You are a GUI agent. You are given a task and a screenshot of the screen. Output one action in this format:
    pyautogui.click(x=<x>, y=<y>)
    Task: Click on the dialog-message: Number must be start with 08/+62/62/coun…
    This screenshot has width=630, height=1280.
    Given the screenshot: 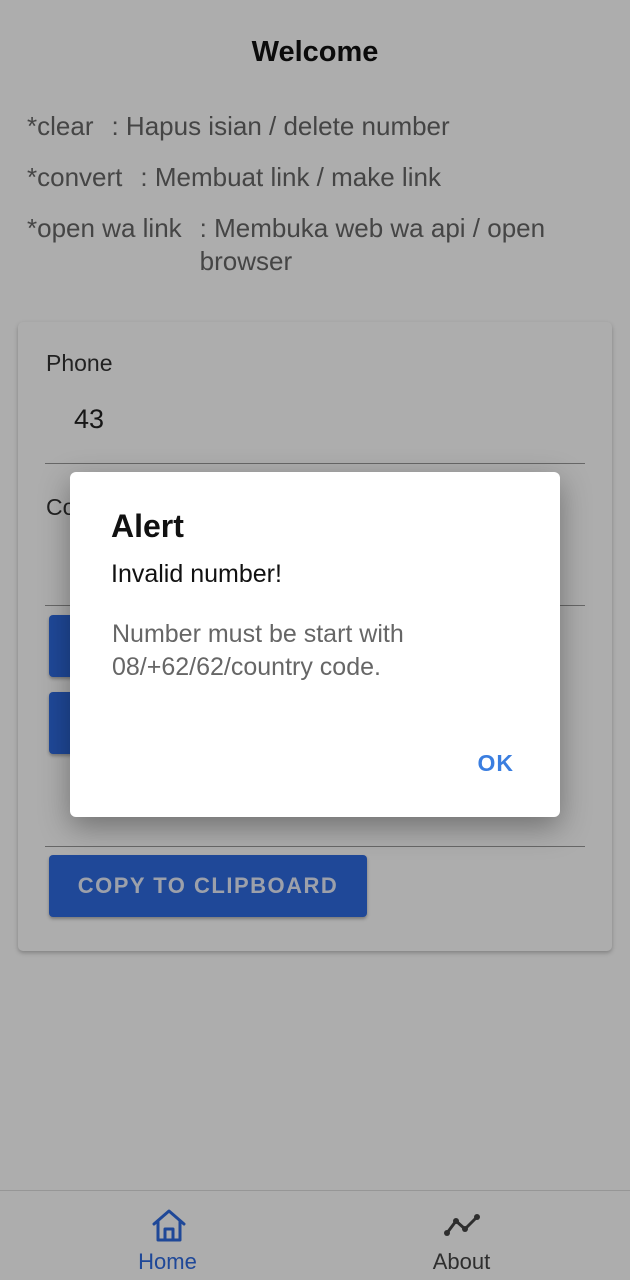 What is the action you would take?
    pyautogui.click(x=258, y=650)
    